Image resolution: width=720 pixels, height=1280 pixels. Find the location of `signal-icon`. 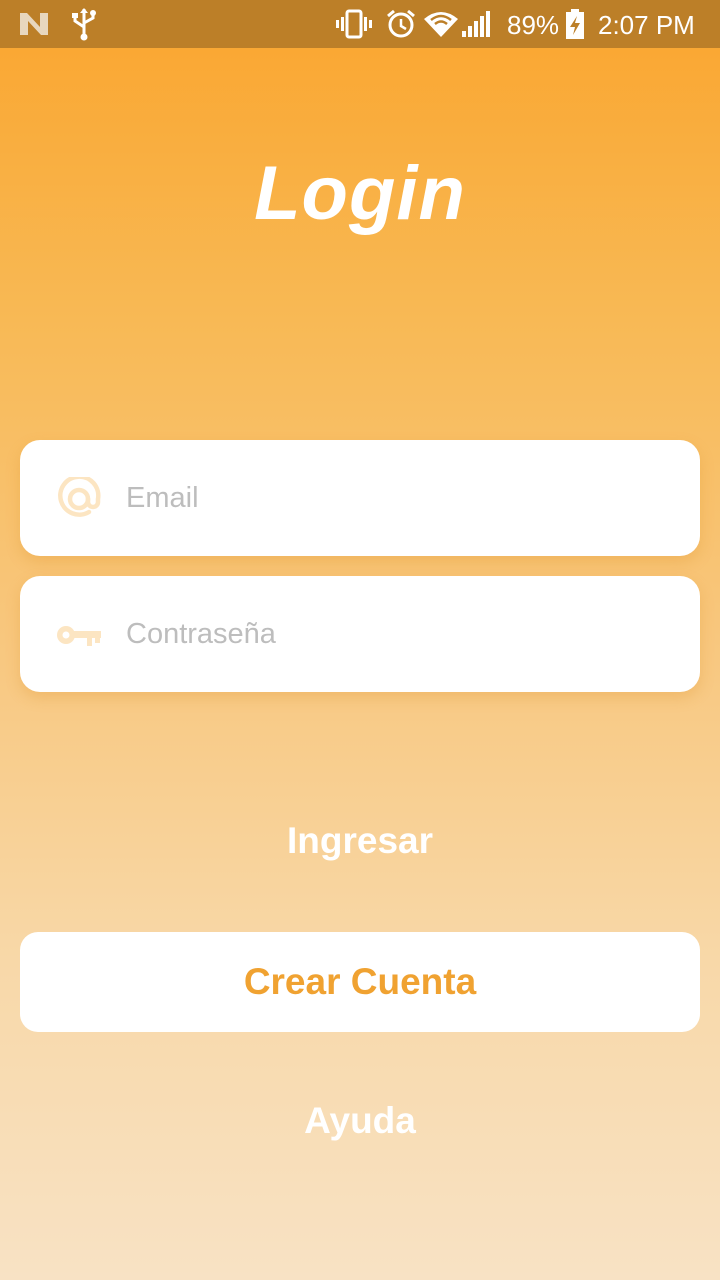

signal-icon is located at coordinates (476, 24).